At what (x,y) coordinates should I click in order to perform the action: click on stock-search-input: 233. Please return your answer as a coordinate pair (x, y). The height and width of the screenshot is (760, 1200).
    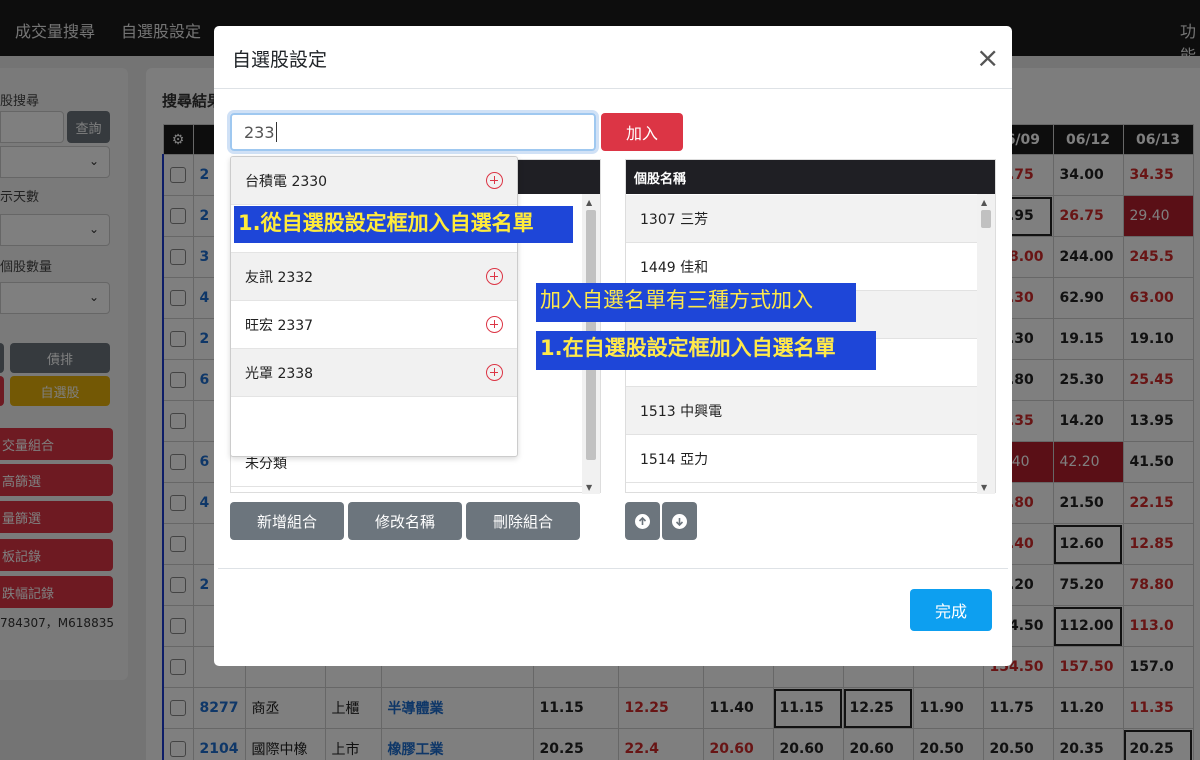
    Looking at the image, I should click on (413, 132).